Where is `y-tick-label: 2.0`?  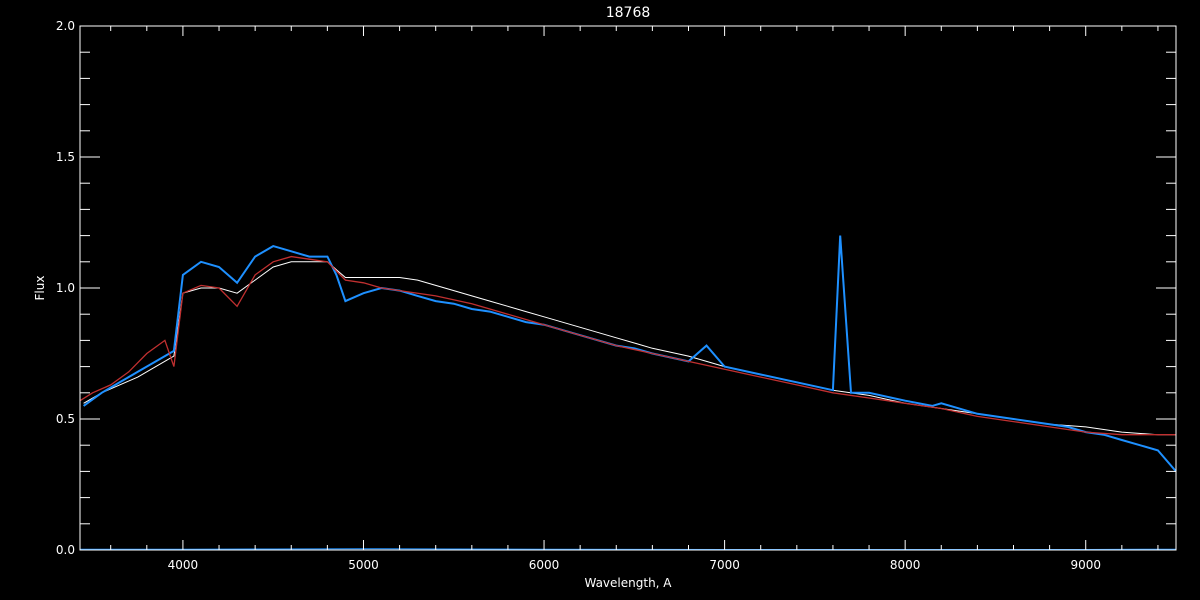
y-tick-label: 2.0 is located at coordinates (65, 26).